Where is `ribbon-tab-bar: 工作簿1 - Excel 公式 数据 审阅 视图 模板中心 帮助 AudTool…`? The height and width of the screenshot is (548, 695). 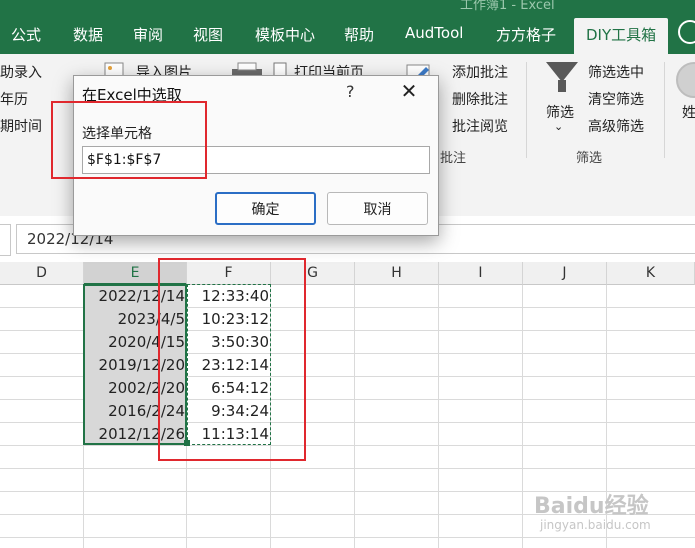 ribbon-tab-bar: 工作簿1 - Excel 公式 数据 审阅 视图 模板中心 帮助 AudTool… is located at coordinates (347, 27).